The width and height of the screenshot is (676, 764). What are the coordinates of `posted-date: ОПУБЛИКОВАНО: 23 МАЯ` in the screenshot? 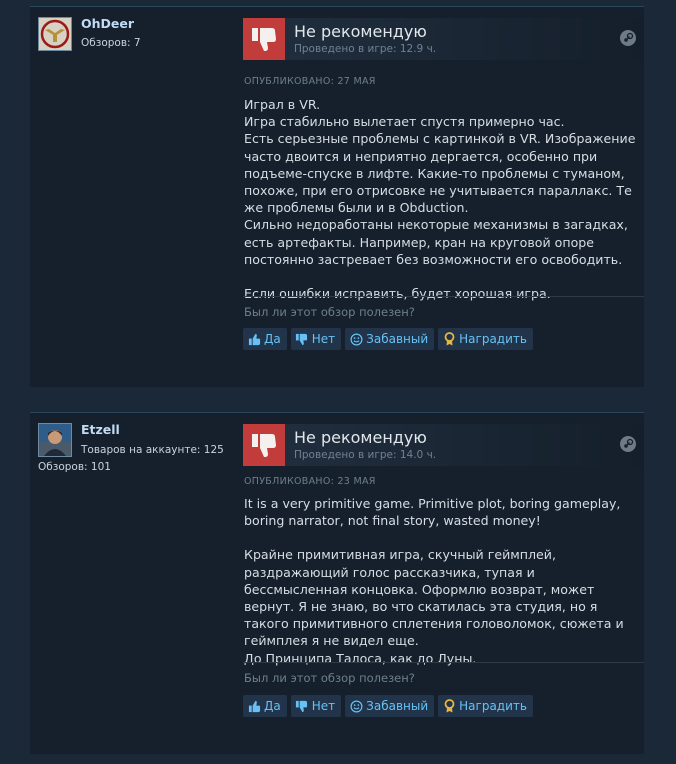 It's located at (310, 481).